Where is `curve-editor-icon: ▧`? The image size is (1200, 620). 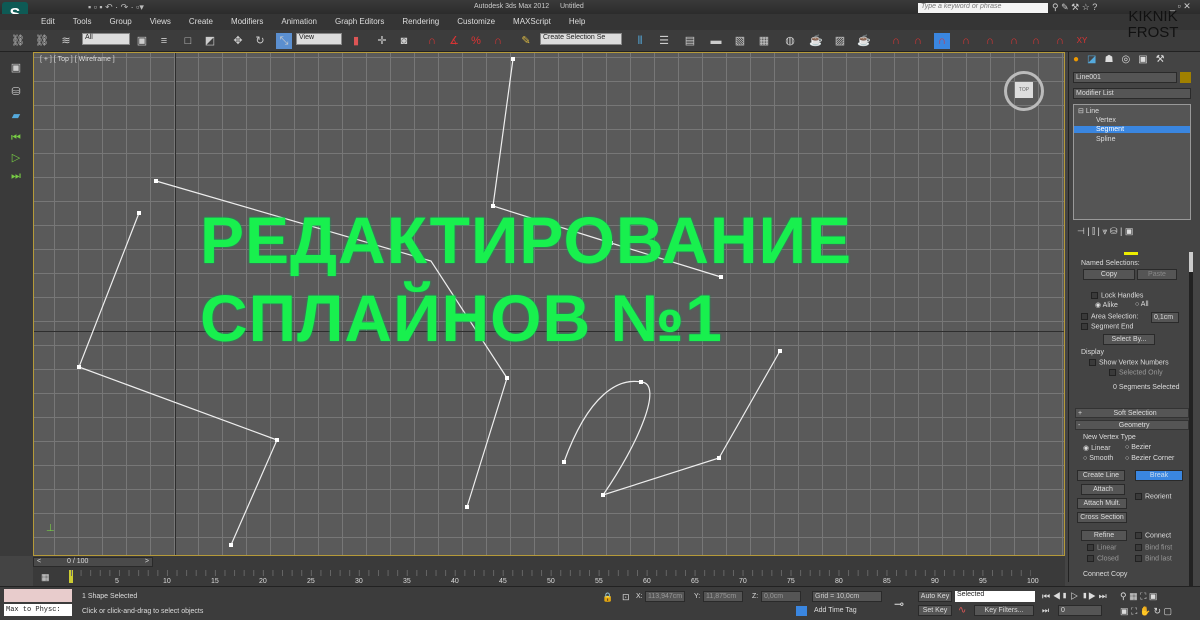 curve-editor-icon: ▧ is located at coordinates (740, 41).